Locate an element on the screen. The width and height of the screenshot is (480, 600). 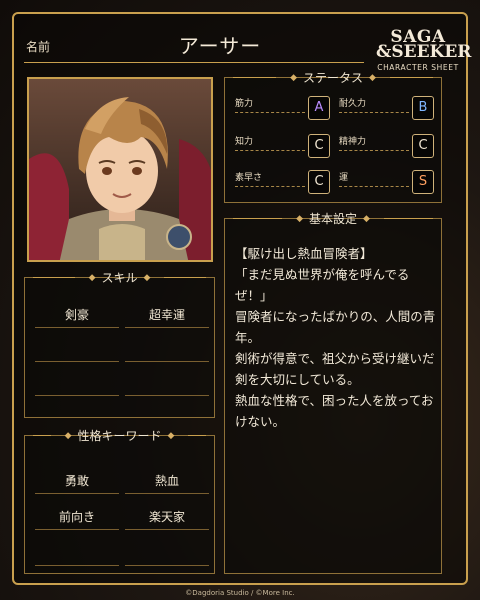
trait-item: 勇敢 is located at coordinates (77, 481).